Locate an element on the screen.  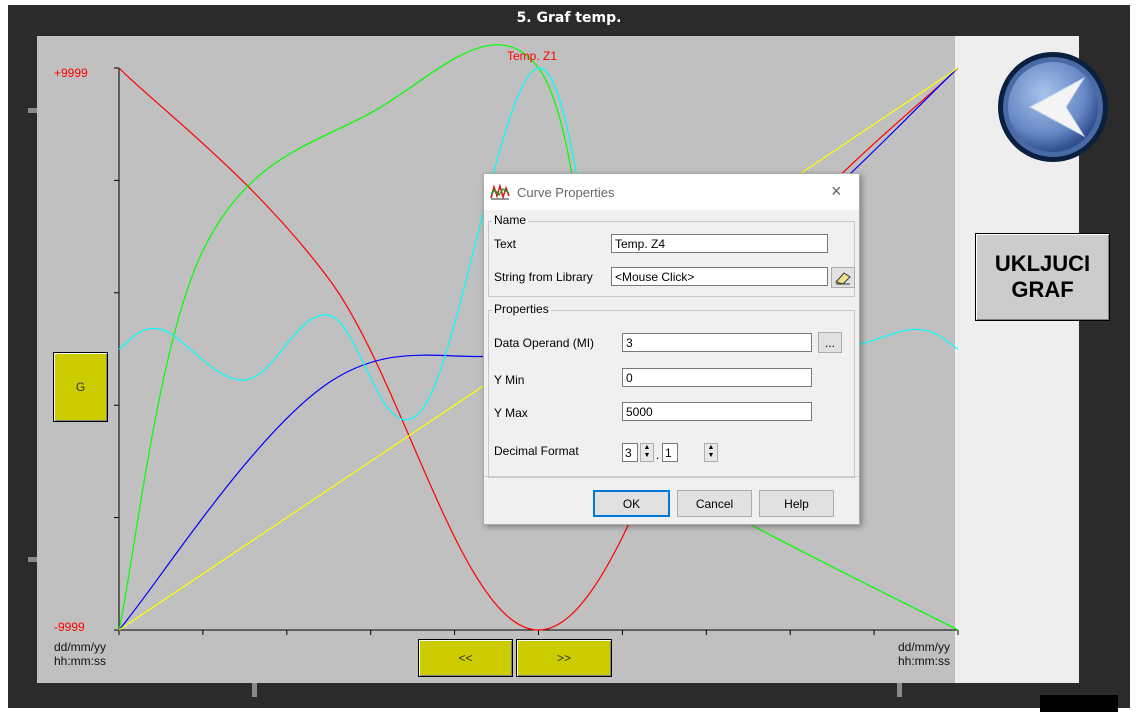
x-end-time: hh:mm:ss is located at coordinates (924, 661).